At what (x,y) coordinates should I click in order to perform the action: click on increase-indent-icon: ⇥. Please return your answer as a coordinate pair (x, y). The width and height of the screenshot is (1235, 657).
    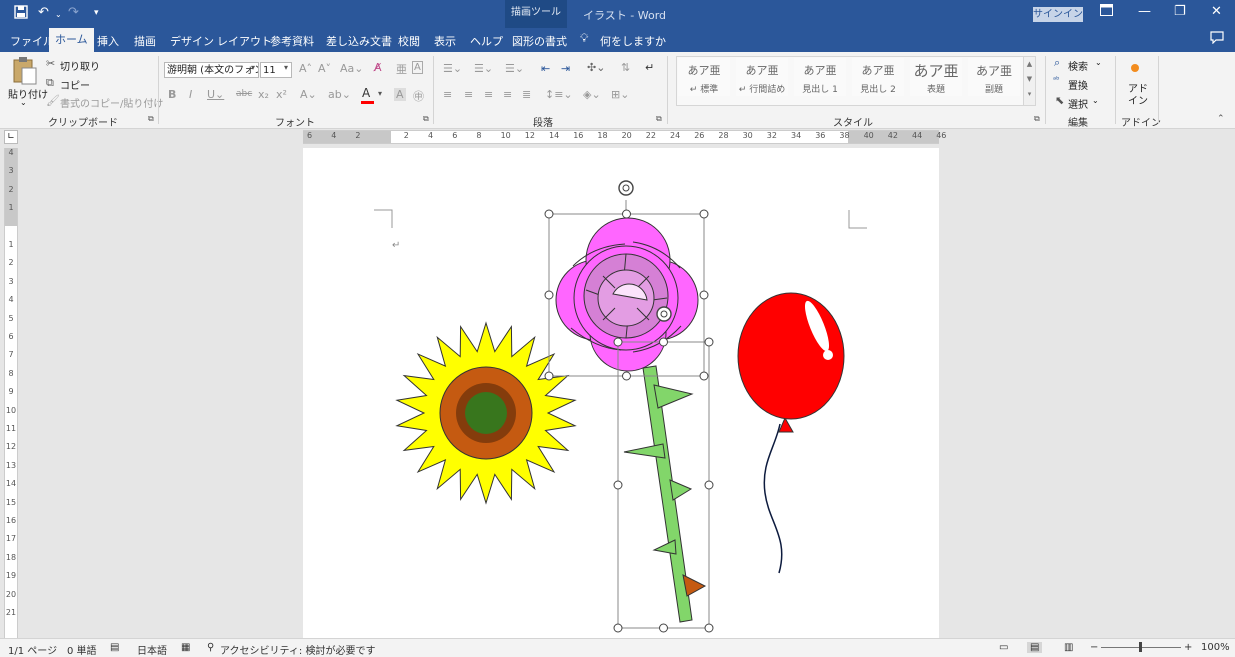
    Looking at the image, I should click on (565, 68).